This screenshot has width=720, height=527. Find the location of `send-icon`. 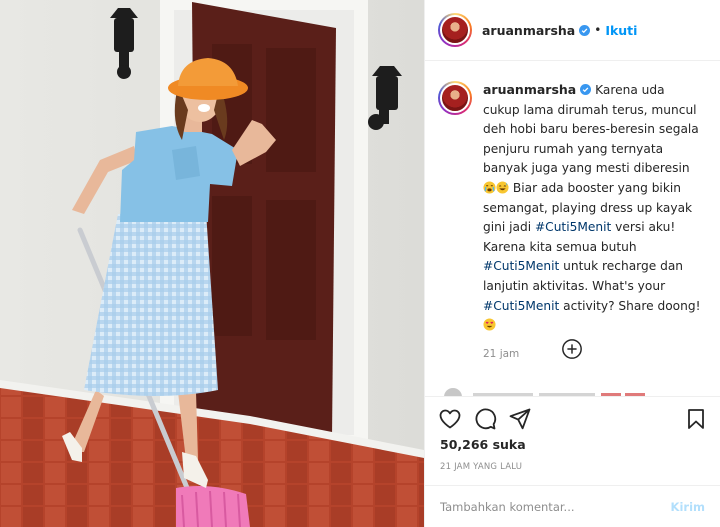

send-icon is located at coordinates (520, 419).